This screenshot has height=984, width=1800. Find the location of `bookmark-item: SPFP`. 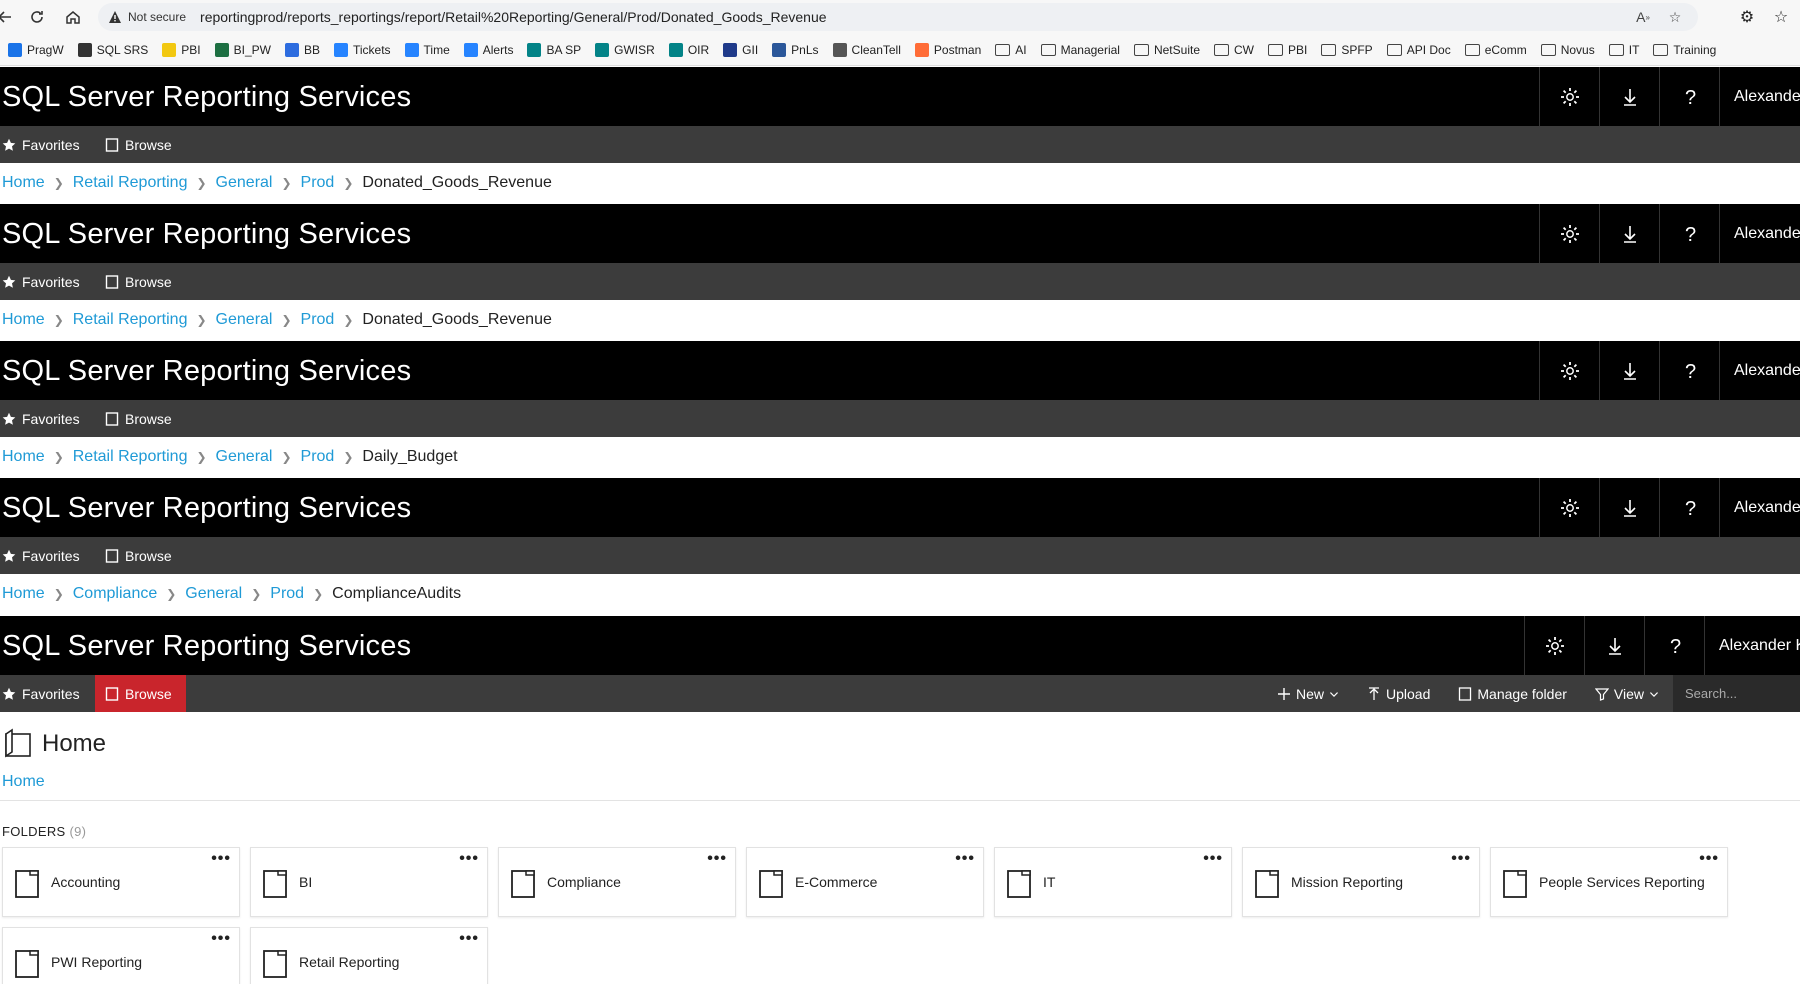

bookmark-item: SPFP is located at coordinates (1346, 50).